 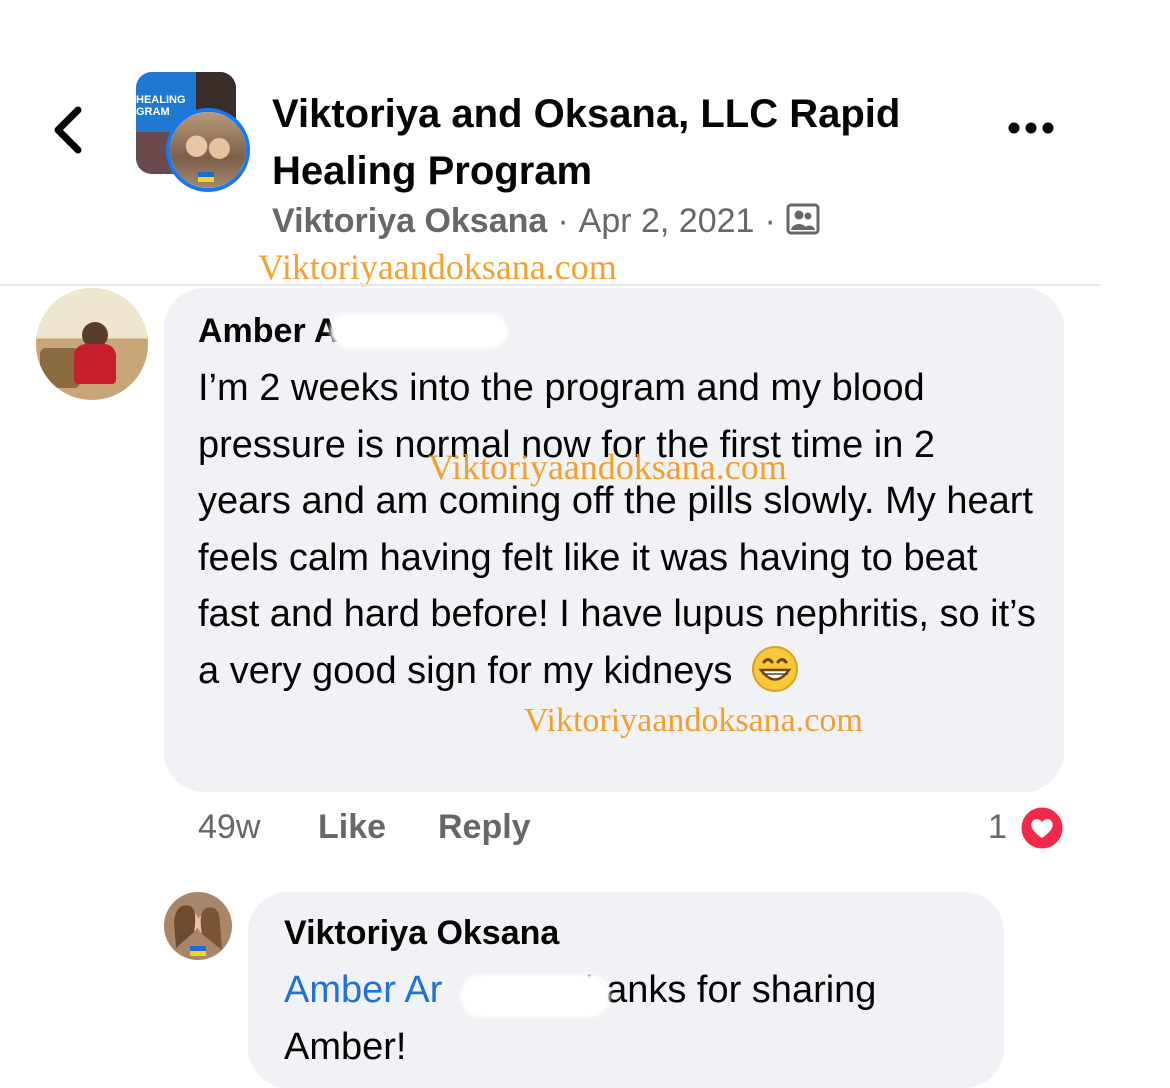 What do you see at coordinates (997, 827) in the screenshot?
I see `reaction-count: 1` at bounding box center [997, 827].